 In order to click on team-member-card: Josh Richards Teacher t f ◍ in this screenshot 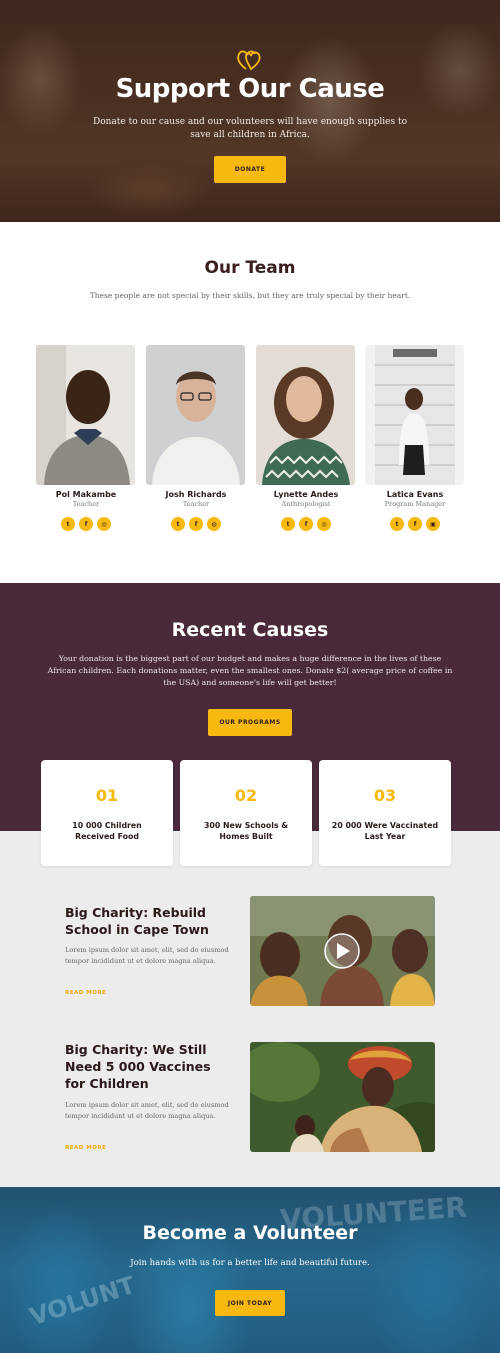, I will do `click(196, 438)`.